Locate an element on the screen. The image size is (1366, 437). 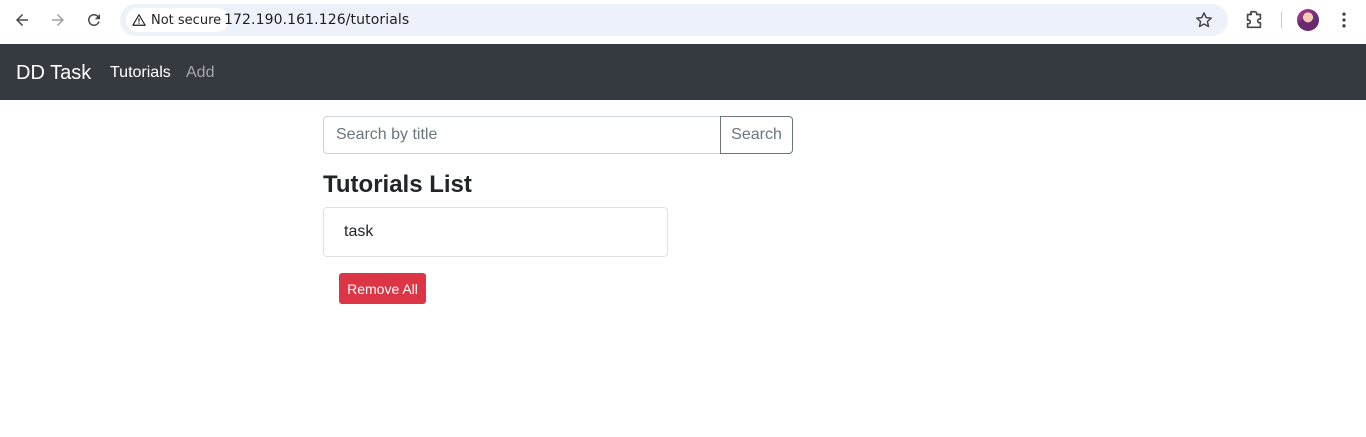
forward-icon is located at coordinates (58, 20).